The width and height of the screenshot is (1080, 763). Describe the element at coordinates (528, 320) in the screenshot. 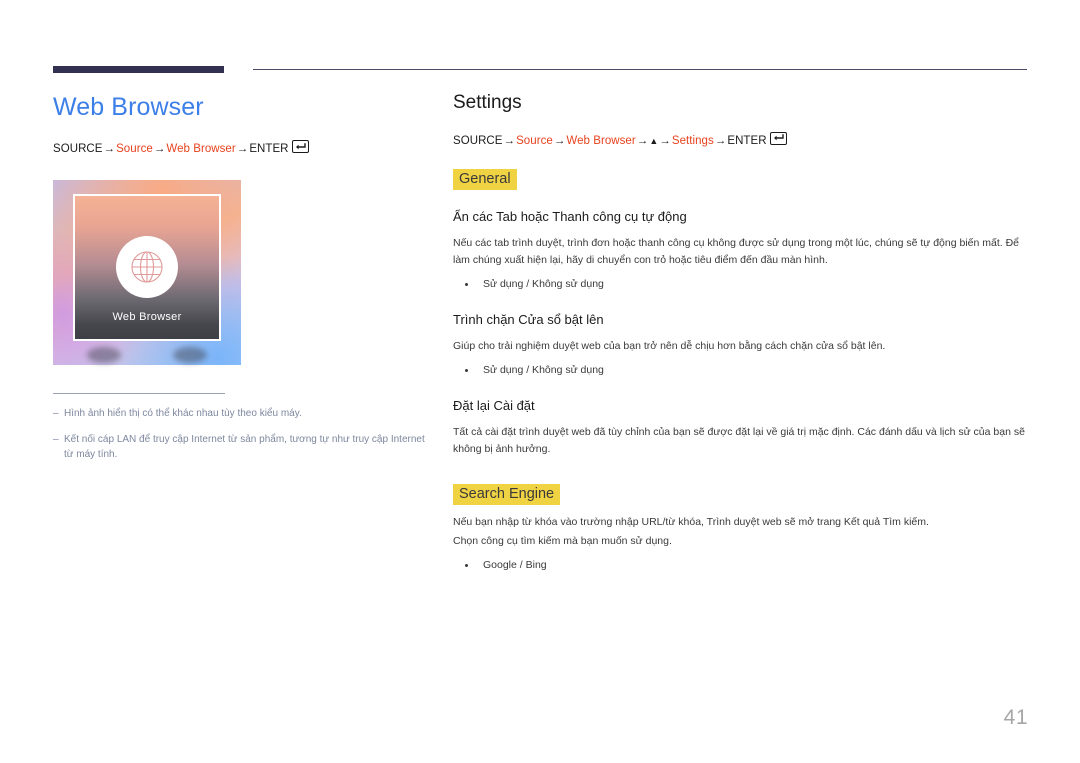

I see `setting-heading-popup-blocker: Trình chặn Cửa sổ bật lên` at that location.